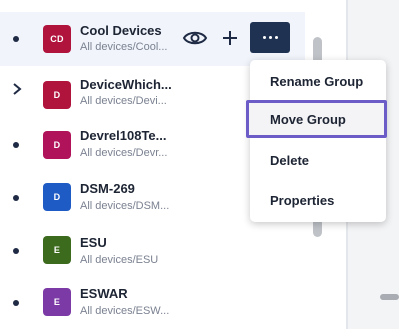 Image resolution: width=399 pixels, height=329 pixels. I want to click on menu-item-properties: Properties, so click(318, 200).